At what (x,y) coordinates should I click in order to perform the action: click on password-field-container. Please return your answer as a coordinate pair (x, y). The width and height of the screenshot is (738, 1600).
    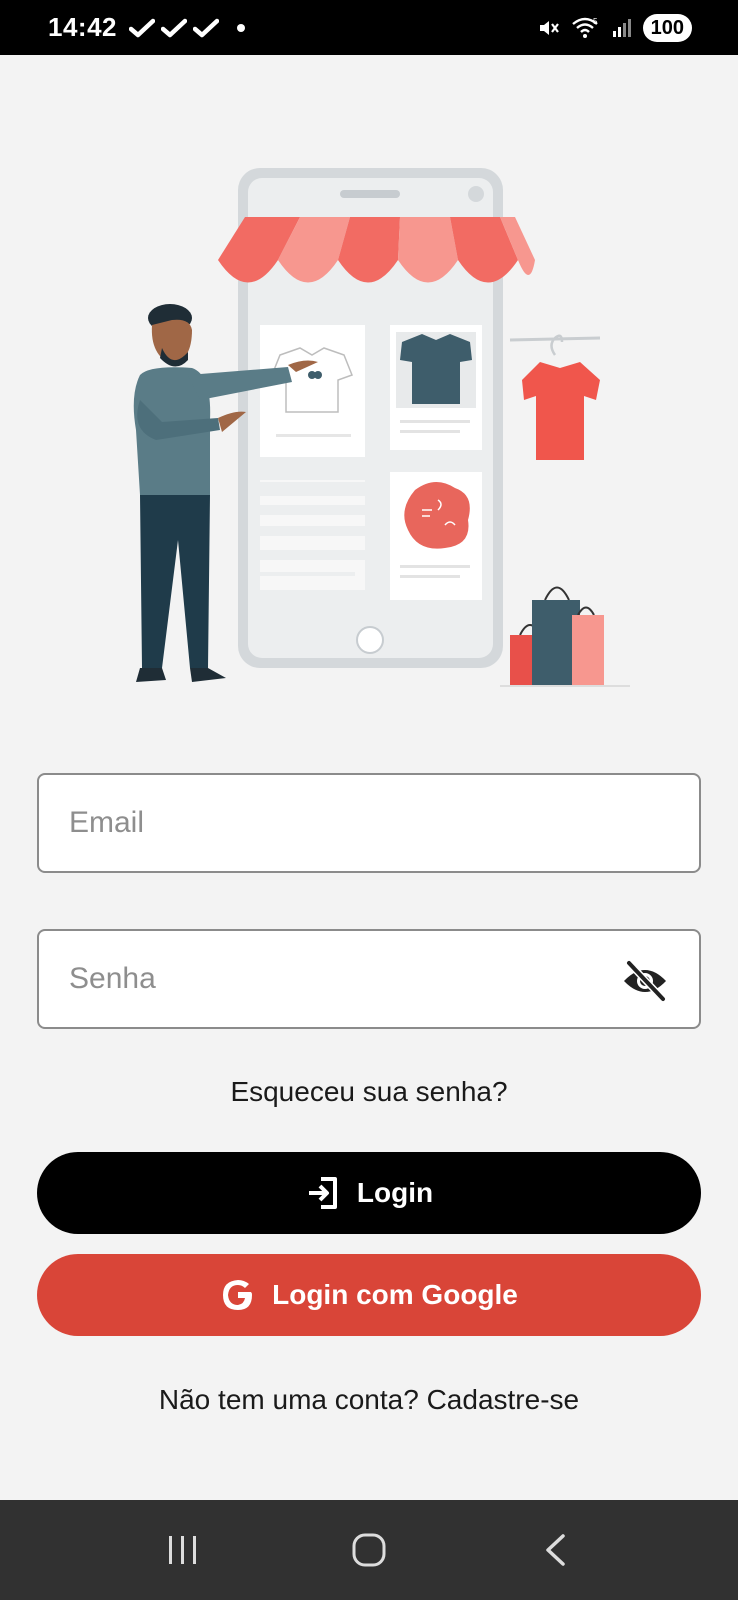
    Looking at the image, I should click on (369, 979).